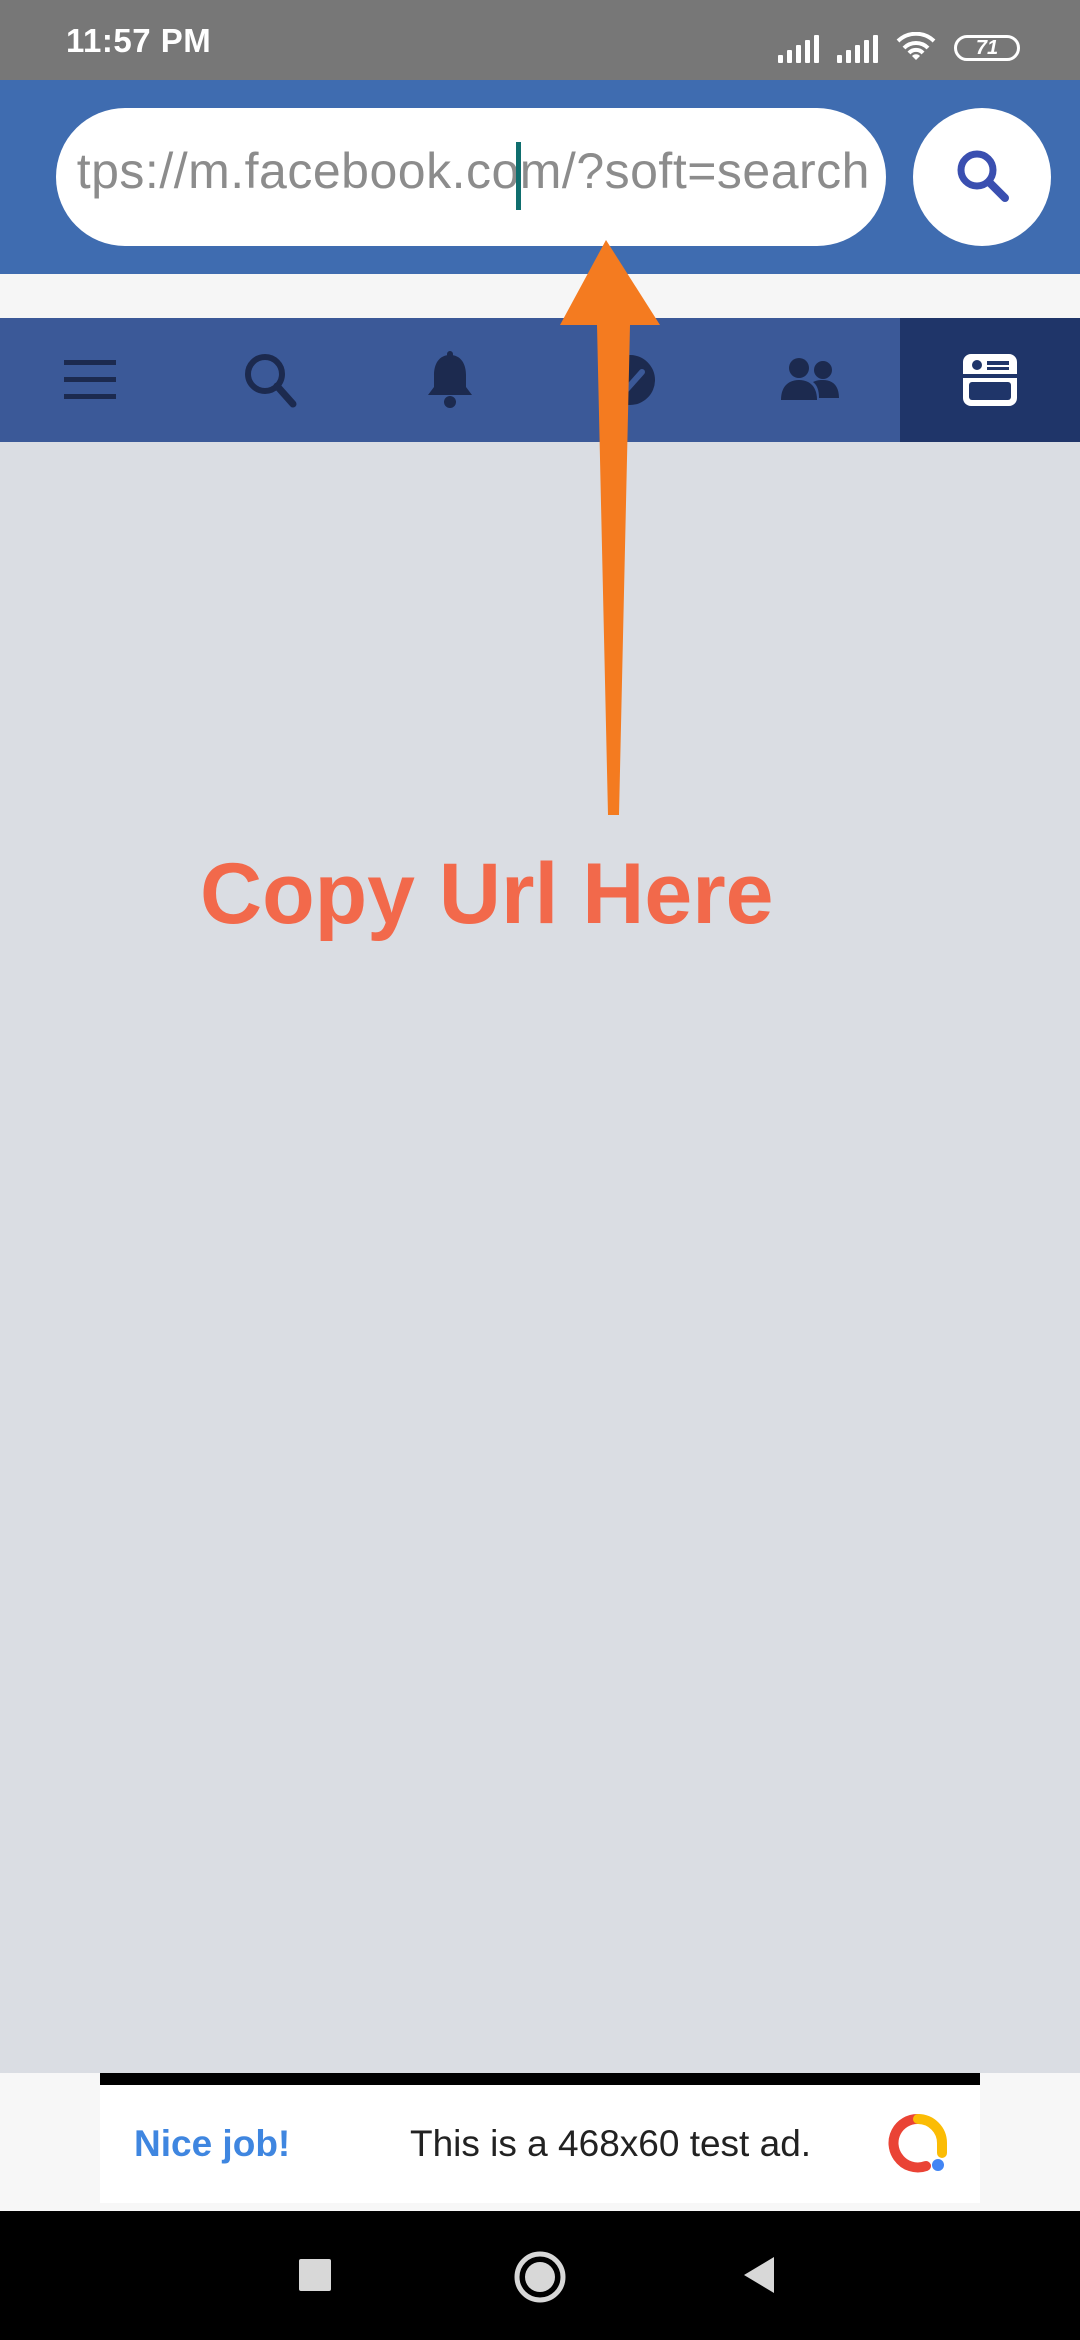  I want to click on annotation-text: Copy Url Here, so click(487, 894).